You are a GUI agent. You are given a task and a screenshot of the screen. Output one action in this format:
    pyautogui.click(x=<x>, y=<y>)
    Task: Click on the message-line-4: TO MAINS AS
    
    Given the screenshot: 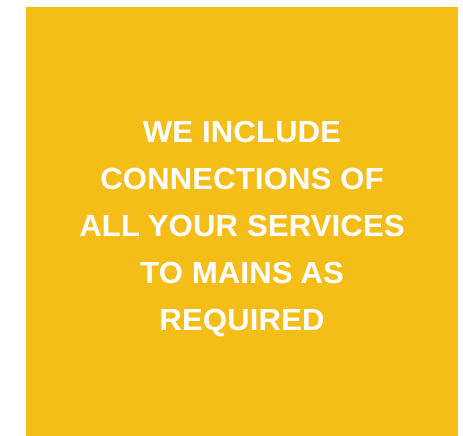 What is the action you would take?
    pyautogui.click(x=242, y=272)
    